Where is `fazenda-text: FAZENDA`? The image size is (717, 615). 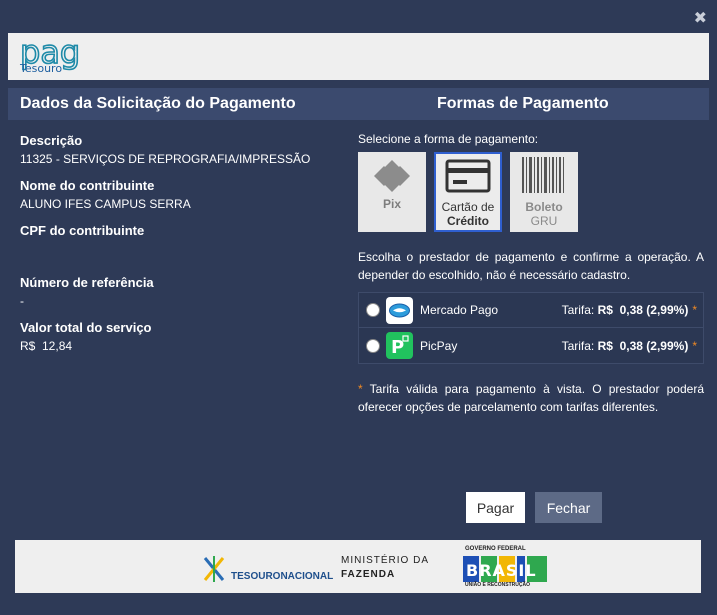
fazenda-text: FAZENDA is located at coordinates (368, 574).